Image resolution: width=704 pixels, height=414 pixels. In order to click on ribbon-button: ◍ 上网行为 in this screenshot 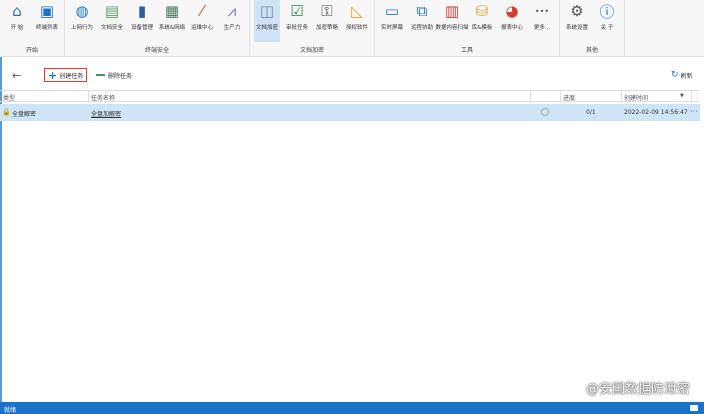, I will do `click(82, 21)`.